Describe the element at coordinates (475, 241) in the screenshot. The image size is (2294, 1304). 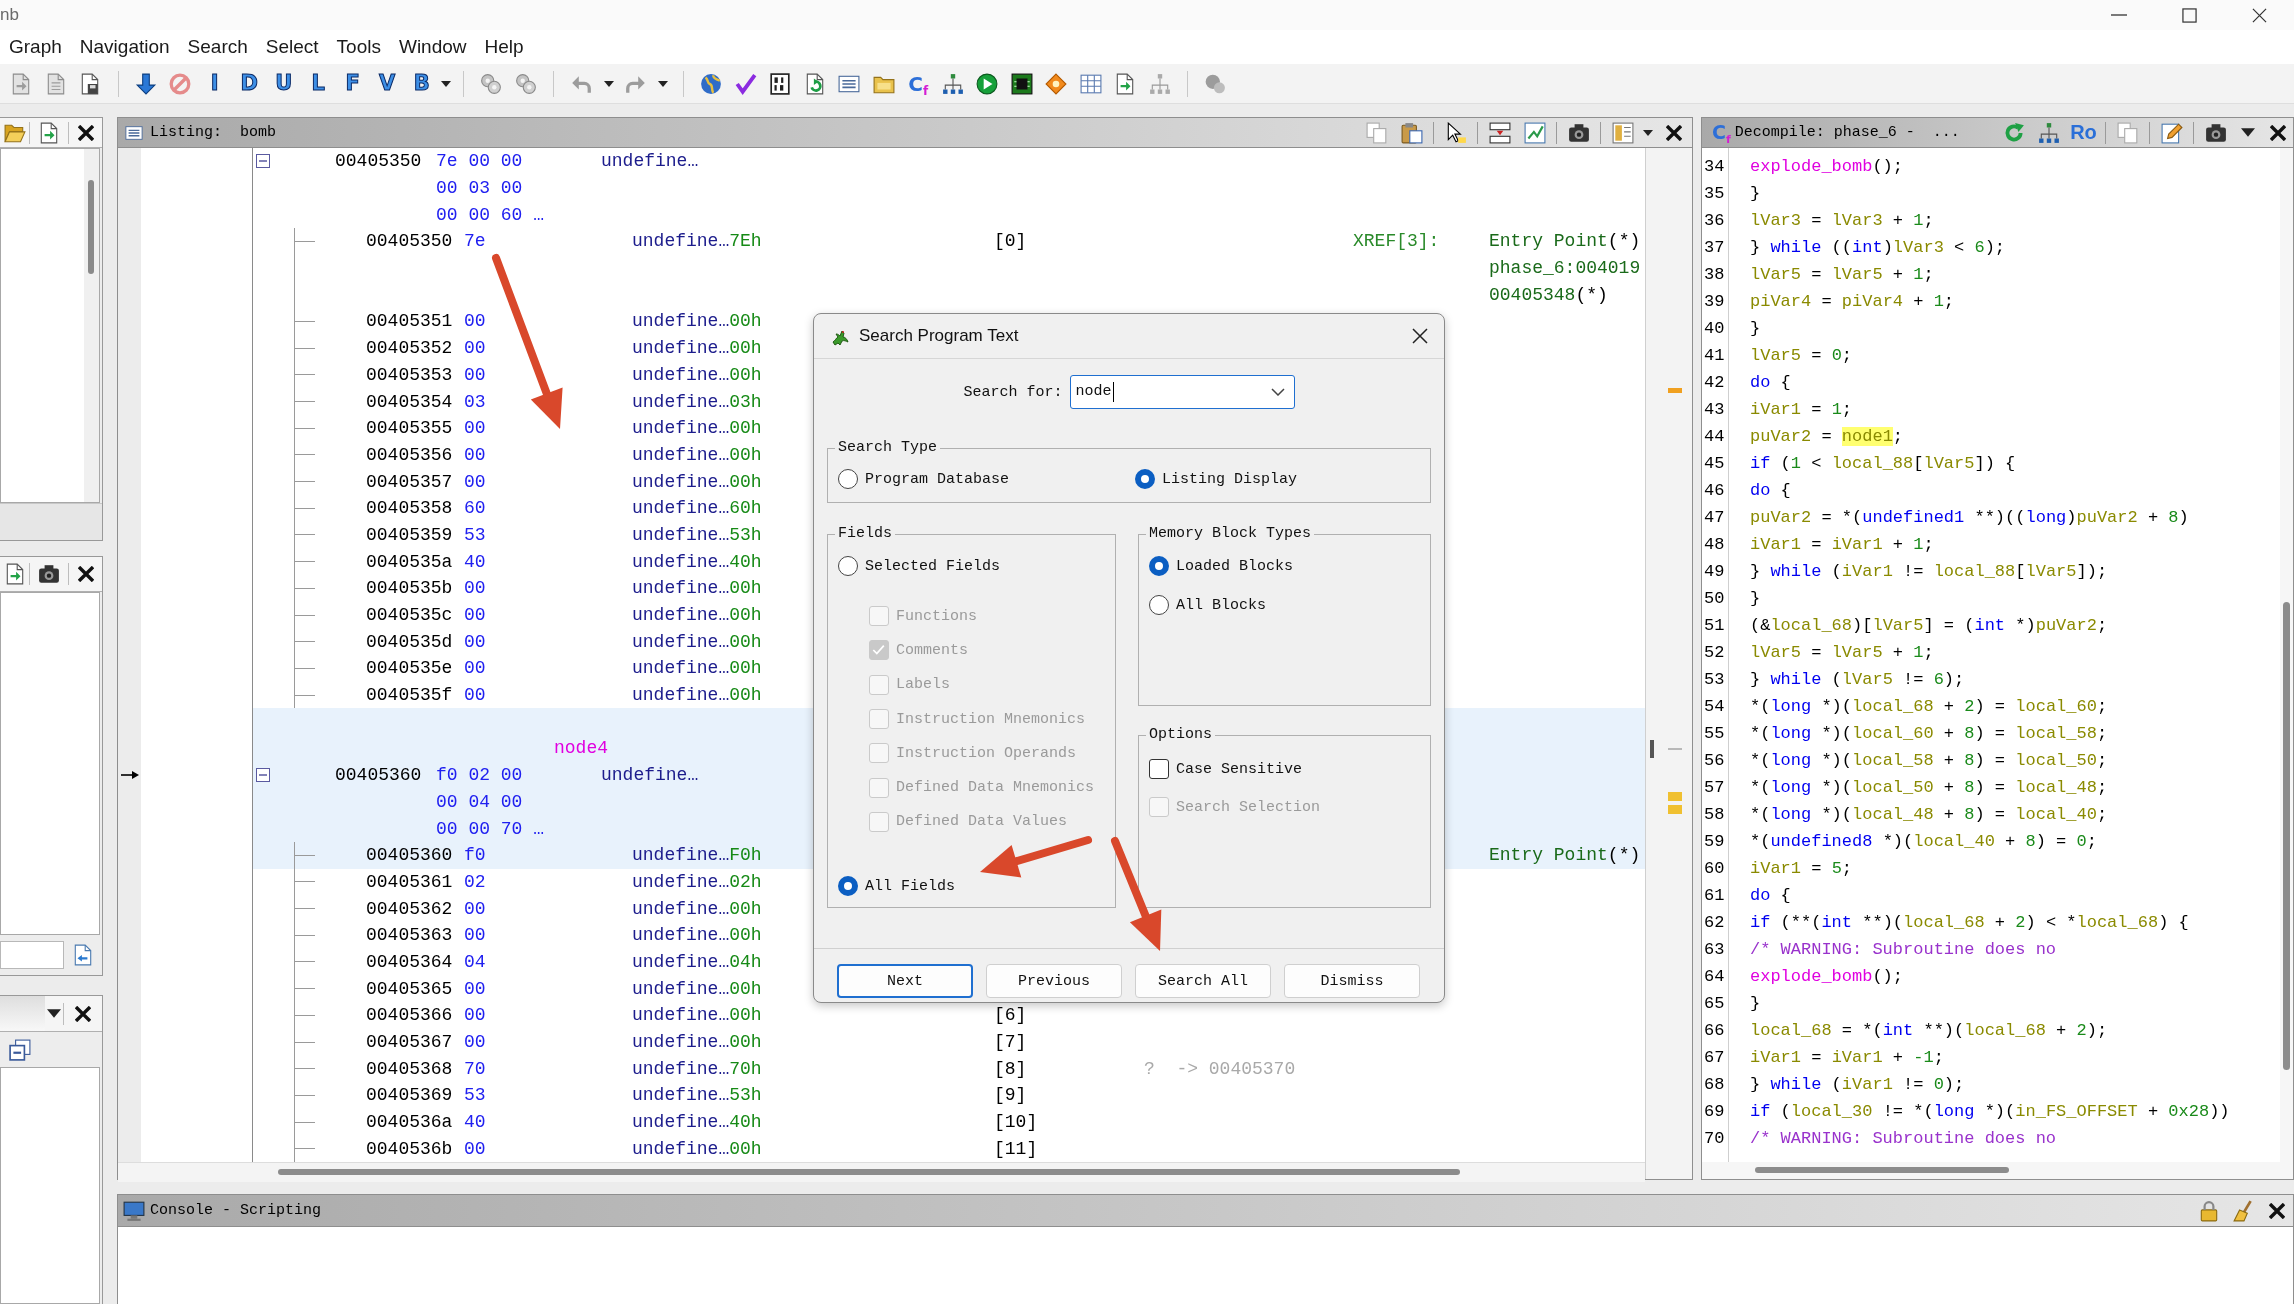
I see `byte-value: 7e` at that location.